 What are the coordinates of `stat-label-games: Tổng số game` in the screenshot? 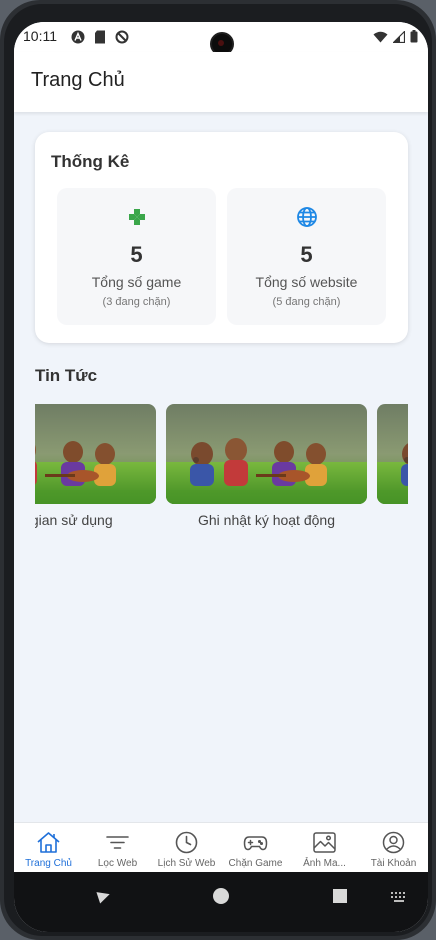 It's located at (136, 282).